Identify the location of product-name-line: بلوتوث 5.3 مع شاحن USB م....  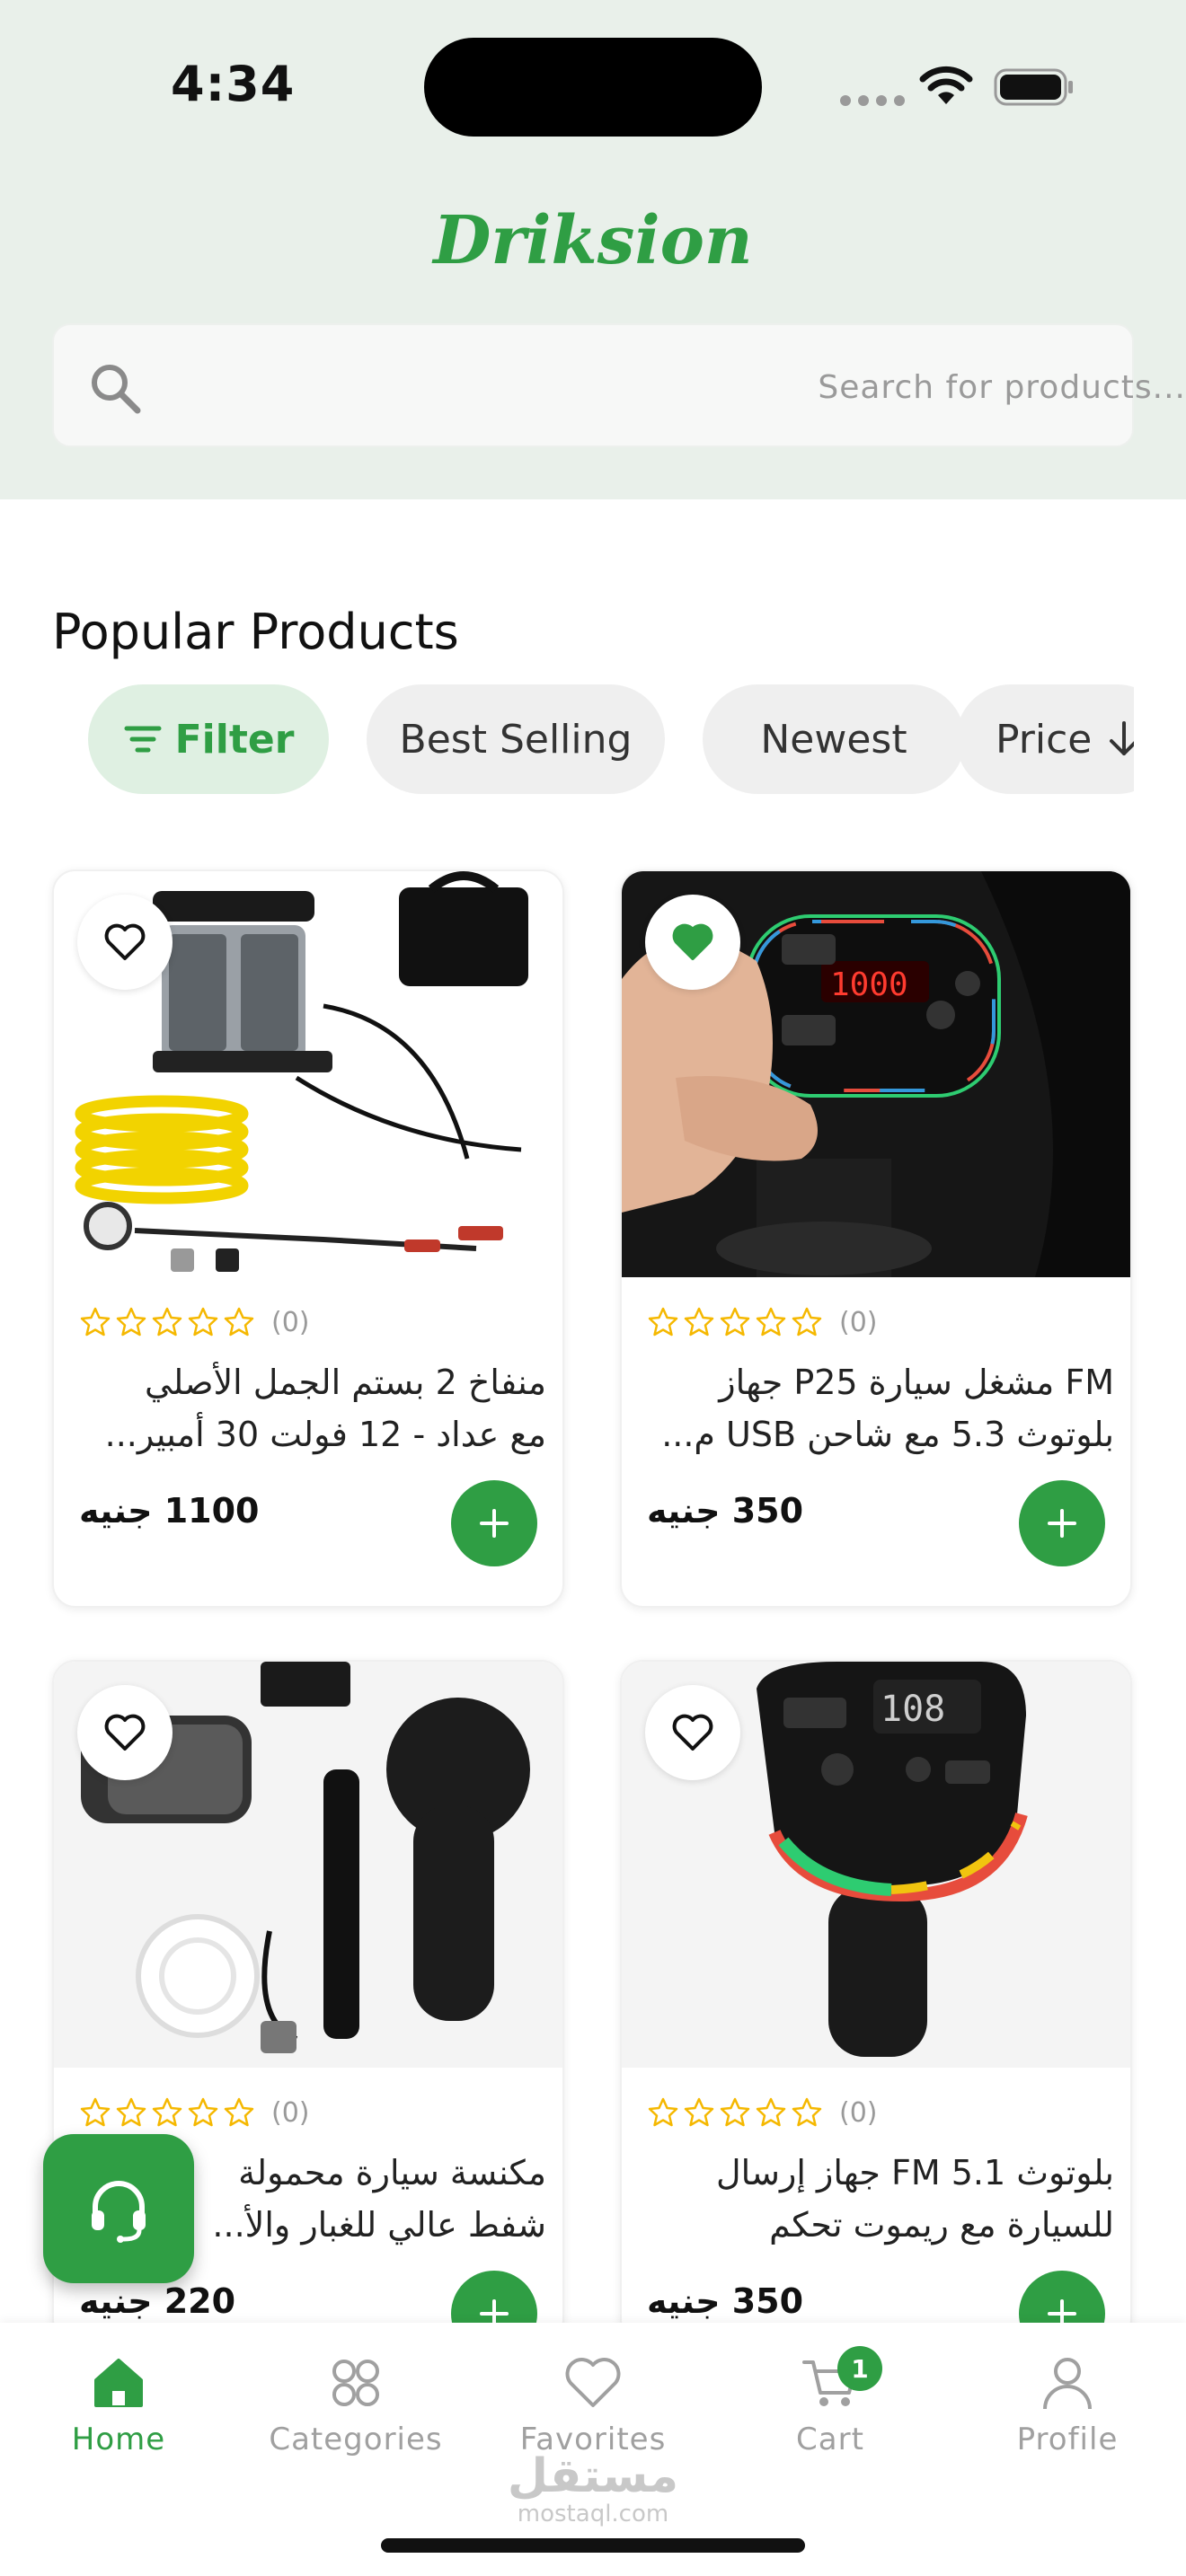
(887, 1434).